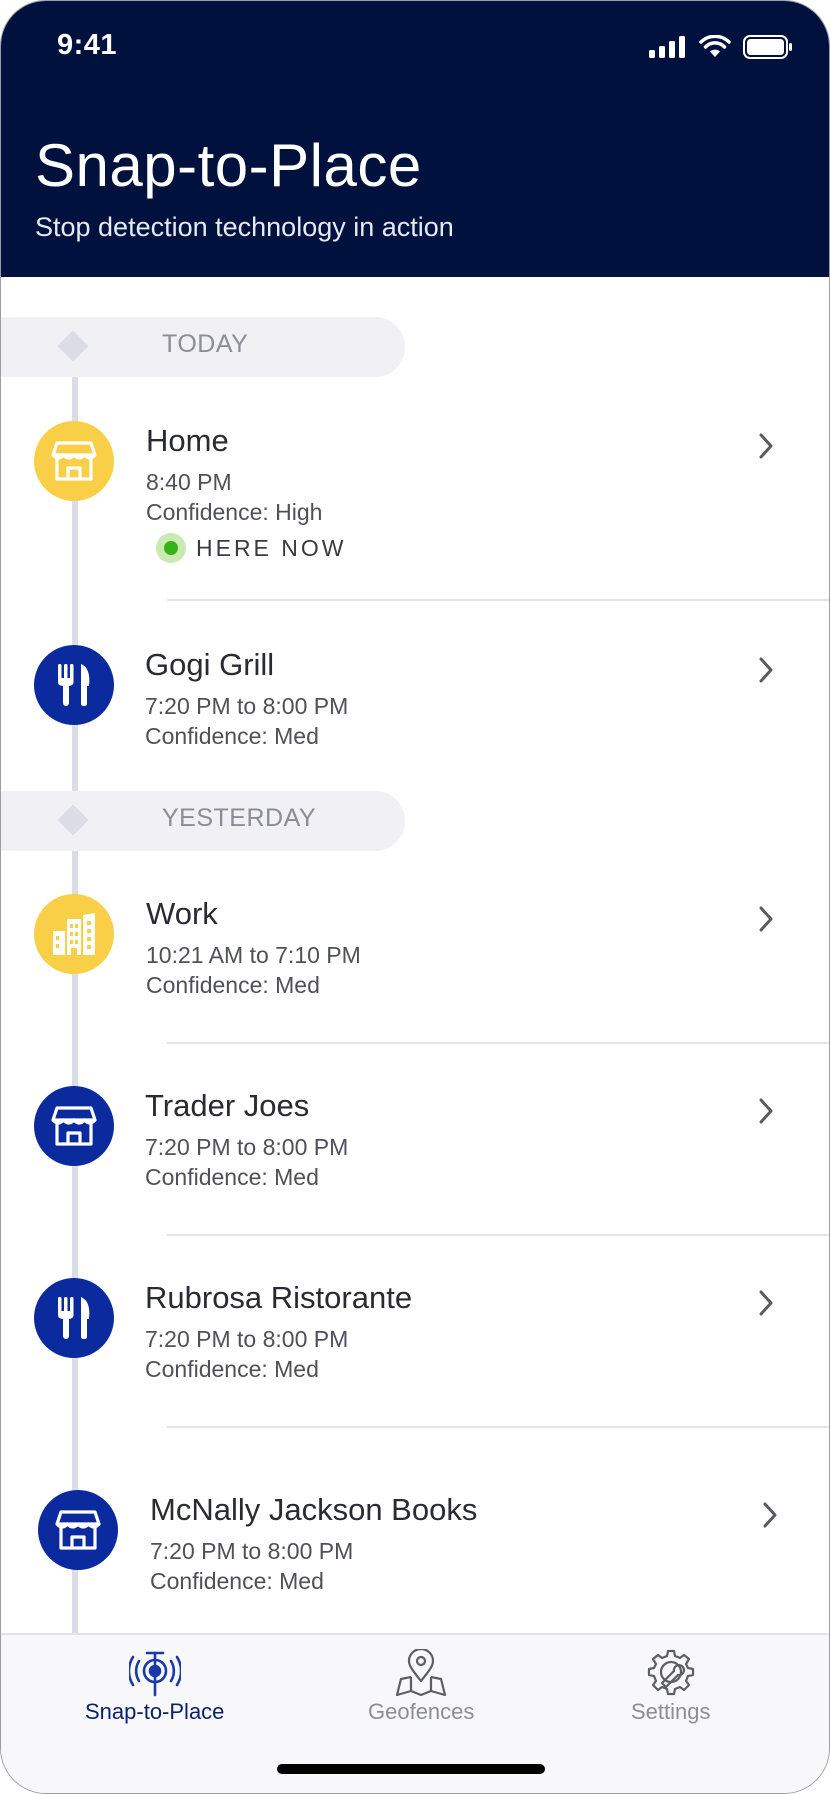 This screenshot has height=1794, width=830. What do you see at coordinates (74, 934) in the screenshot?
I see `office-building-icon` at bounding box center [74, 934].